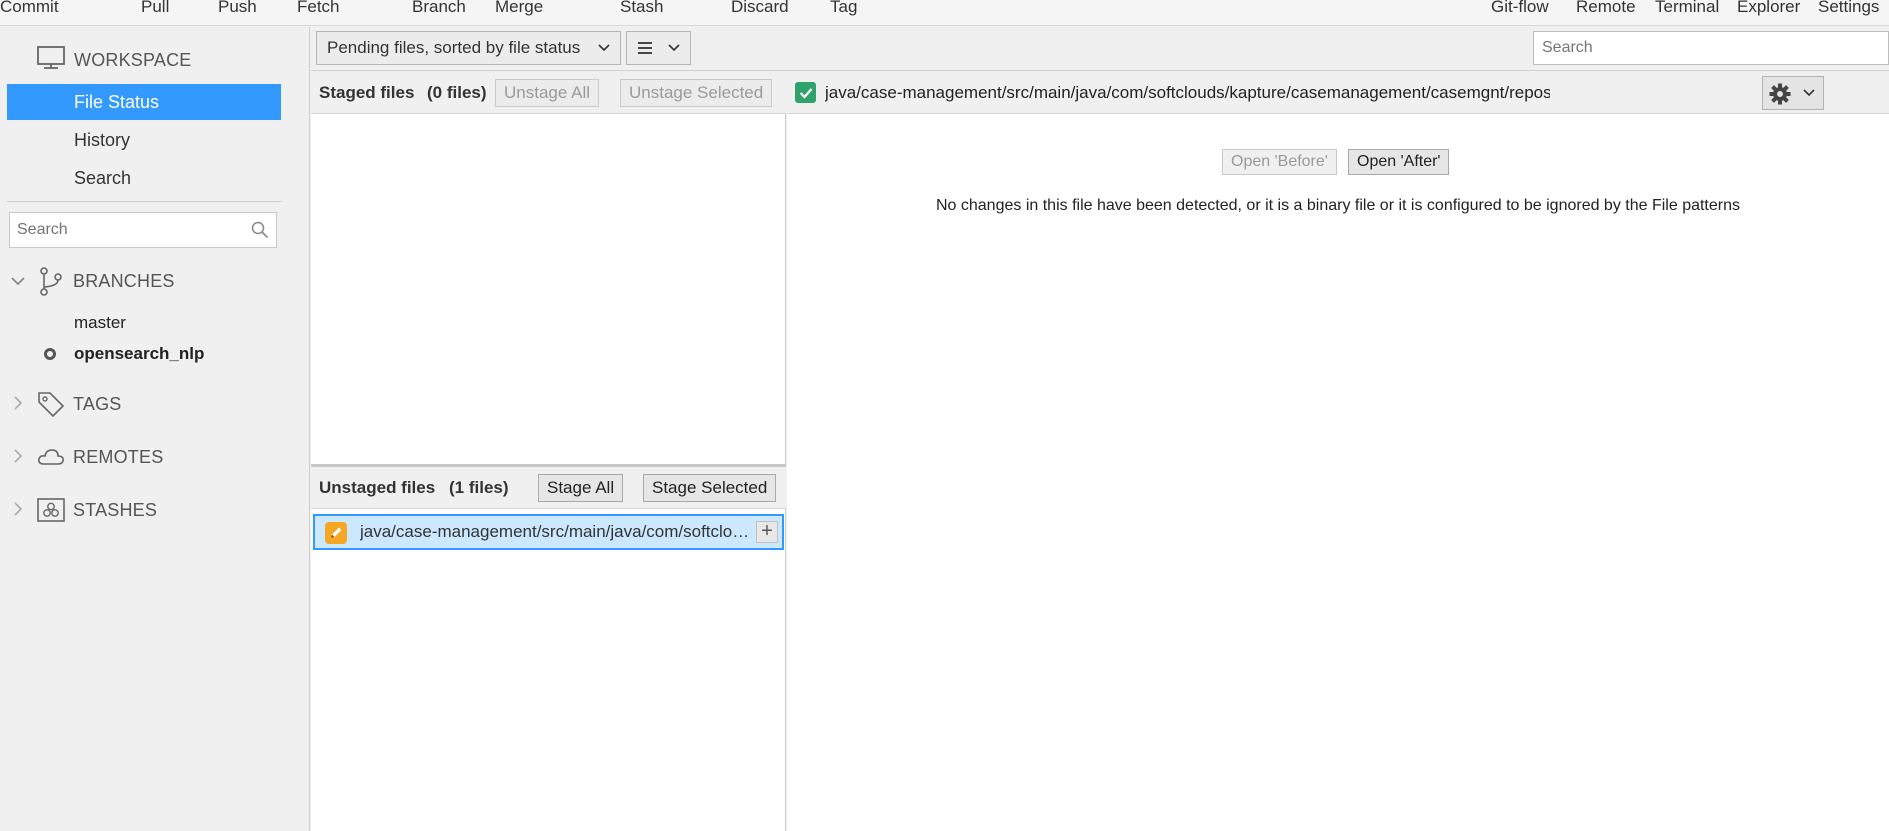 The height and width of the screenshot is (831, 1889). I want to click on branches-label: BRANCHES, so click(124, 280).